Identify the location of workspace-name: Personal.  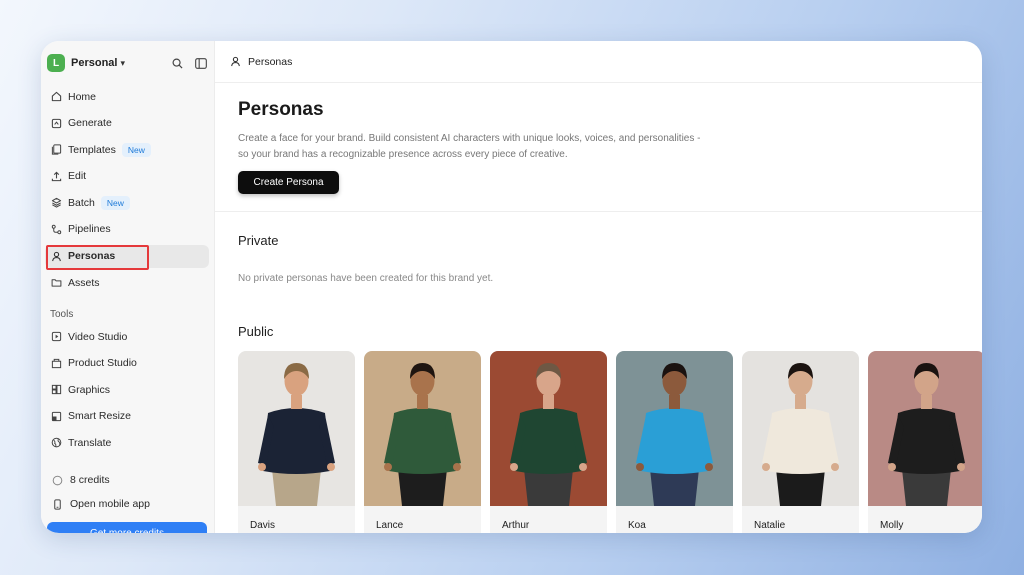
(94, 63).